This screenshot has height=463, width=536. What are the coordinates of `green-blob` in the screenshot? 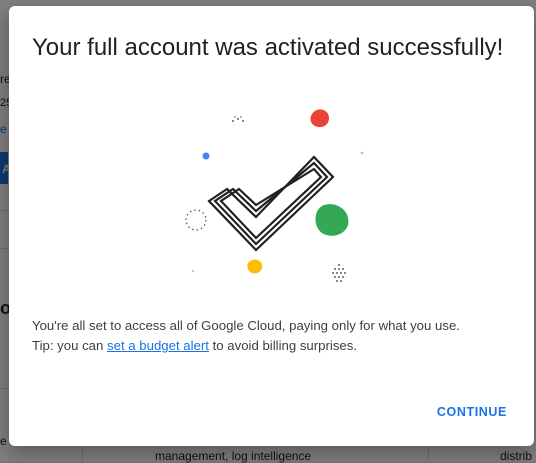 It's located at (332, 220).